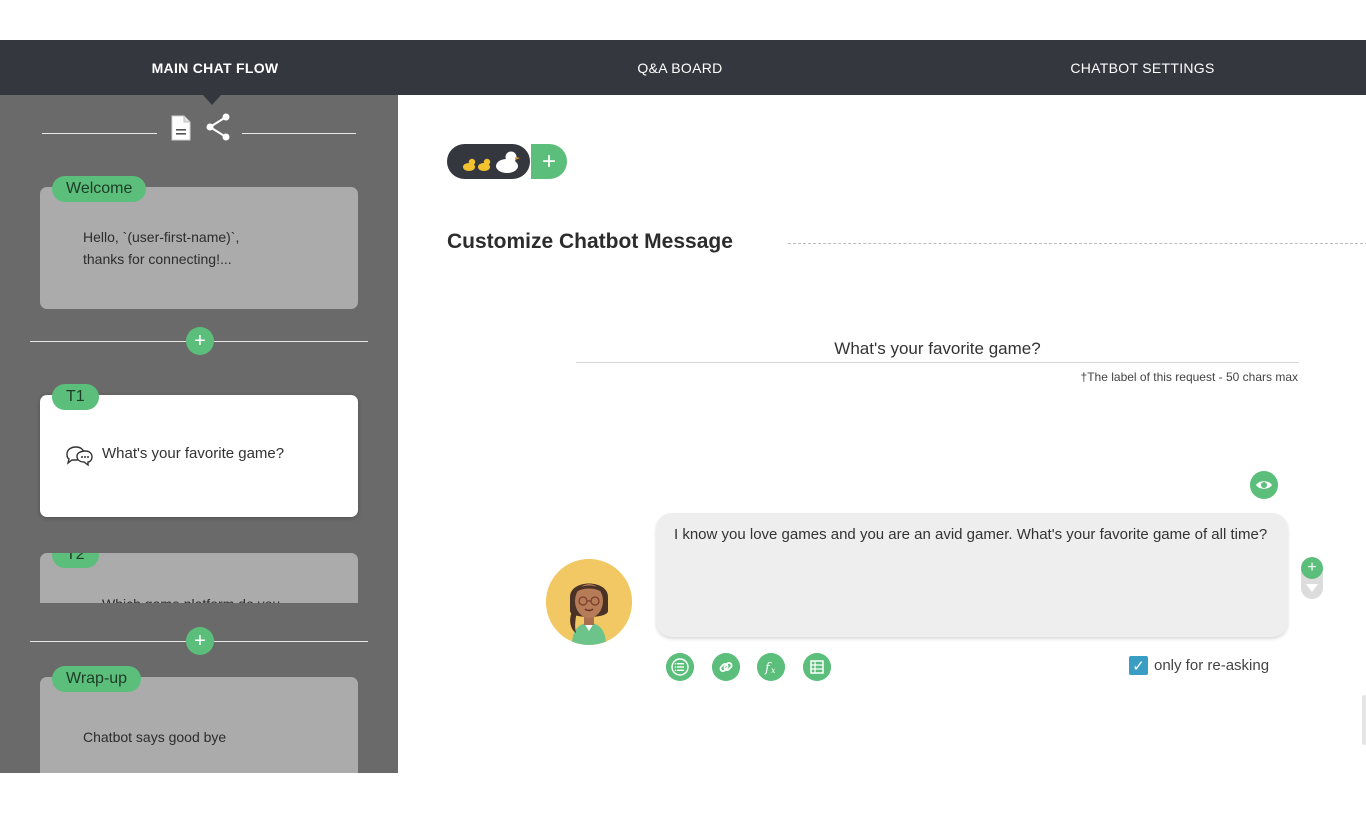 This screenshot has width=1366, height=813. What do you see at coordinates (218, 127) in the screenshot?
I see `share-icon` at bounding box center [218, 127].